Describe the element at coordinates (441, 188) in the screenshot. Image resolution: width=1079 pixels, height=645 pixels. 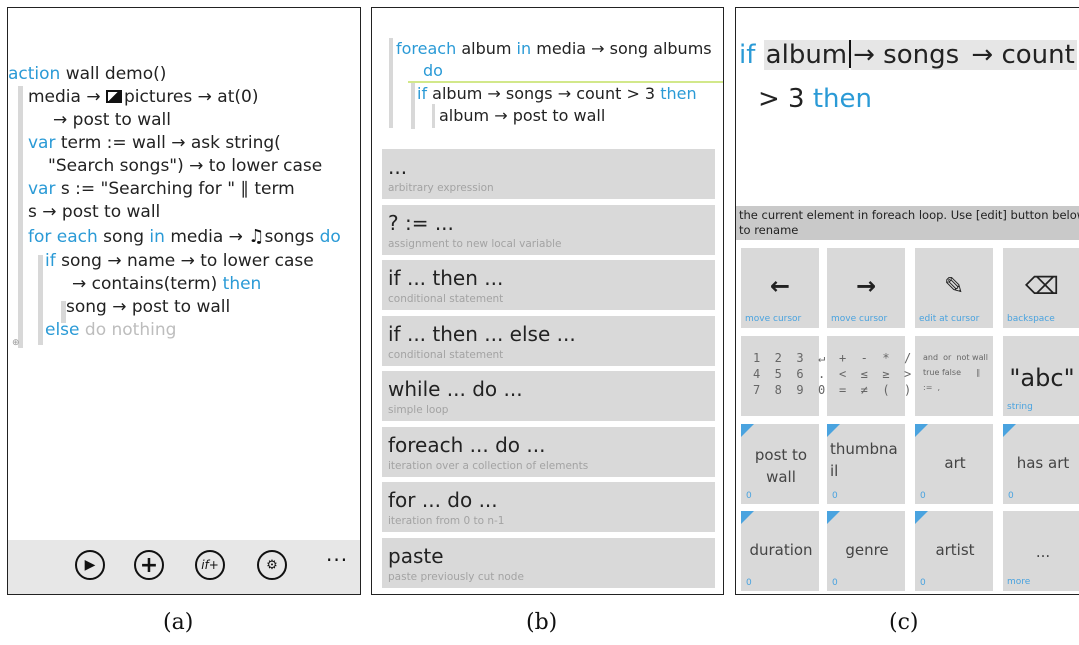
I see `tile-desc: arbitrary expression` at that location.